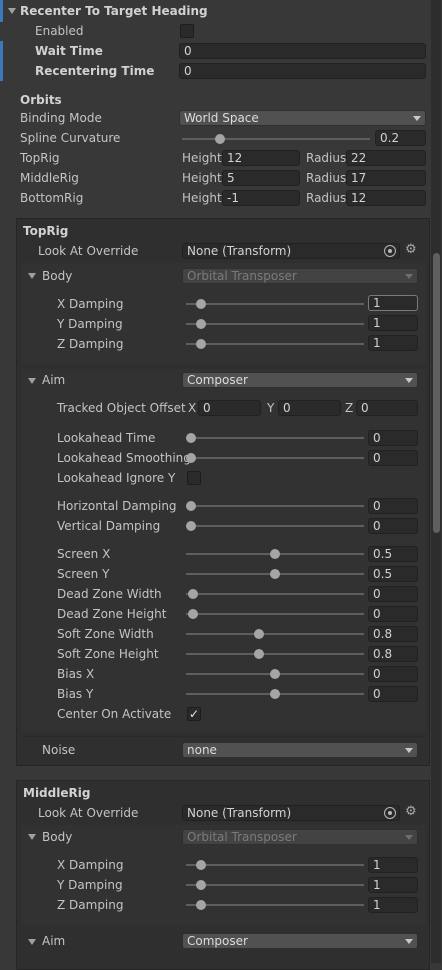  I want to click on binding-mode-dropdown: World Space, so click(302, 118).